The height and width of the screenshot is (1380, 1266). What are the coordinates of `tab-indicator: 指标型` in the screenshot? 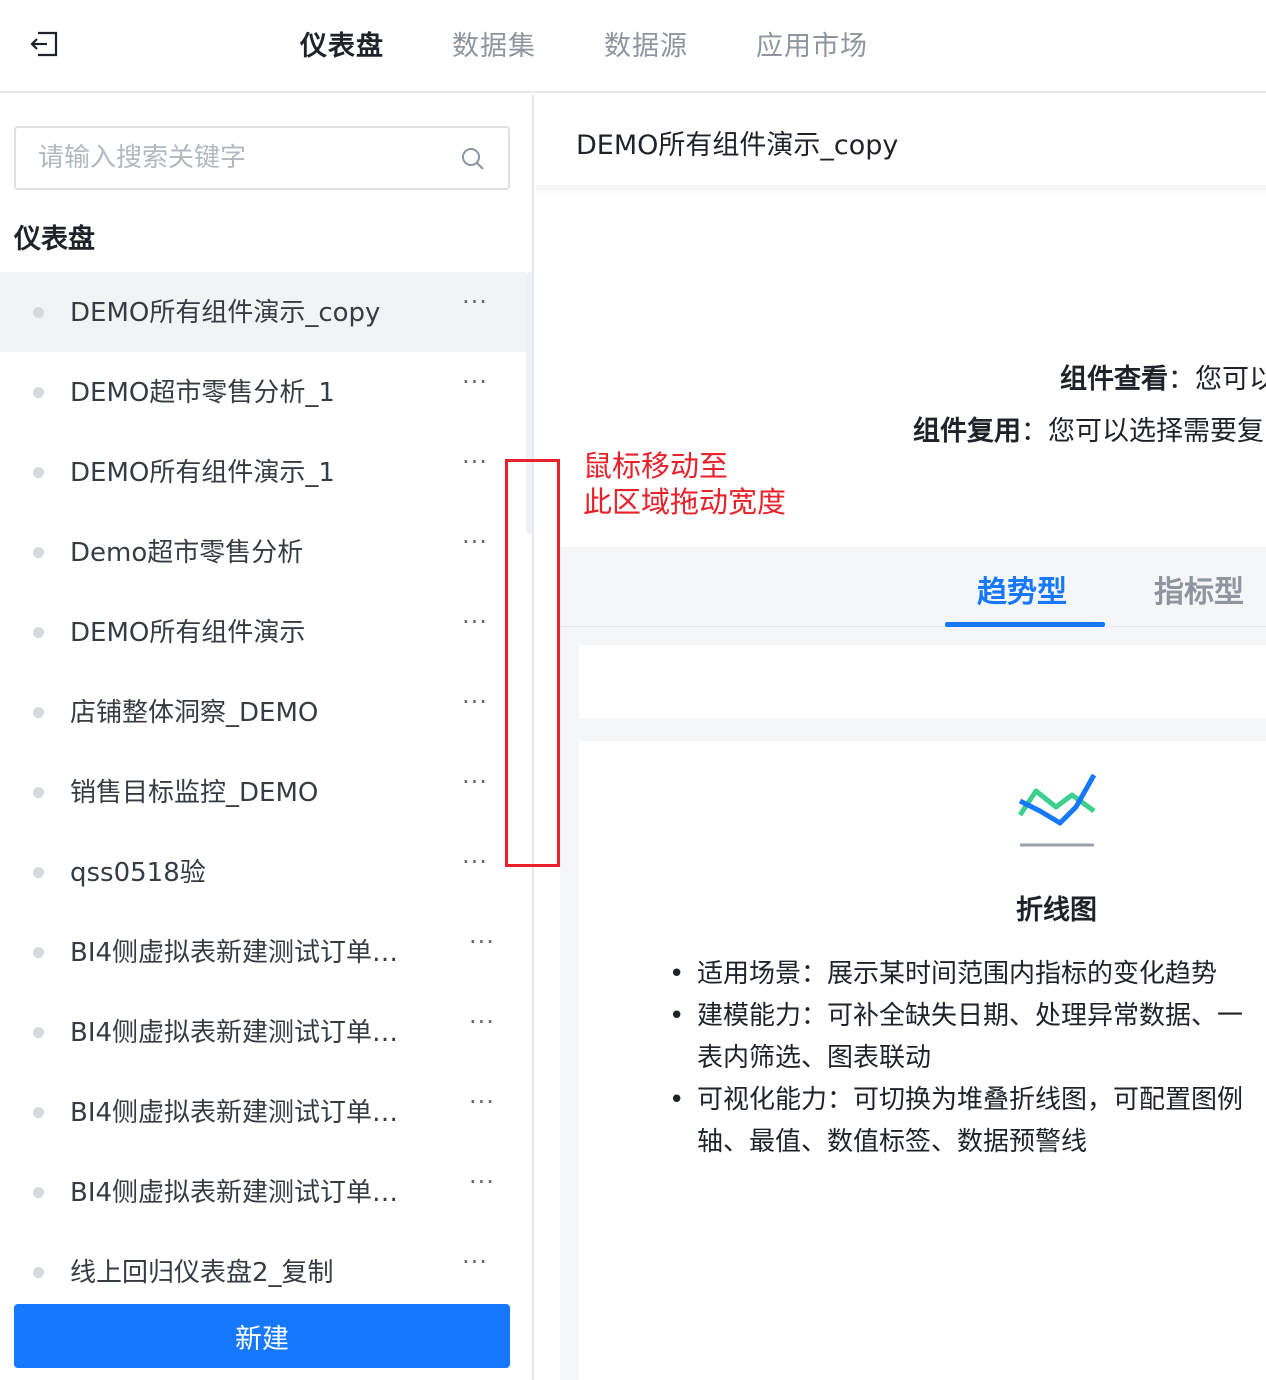 It's located at (1199, 589).